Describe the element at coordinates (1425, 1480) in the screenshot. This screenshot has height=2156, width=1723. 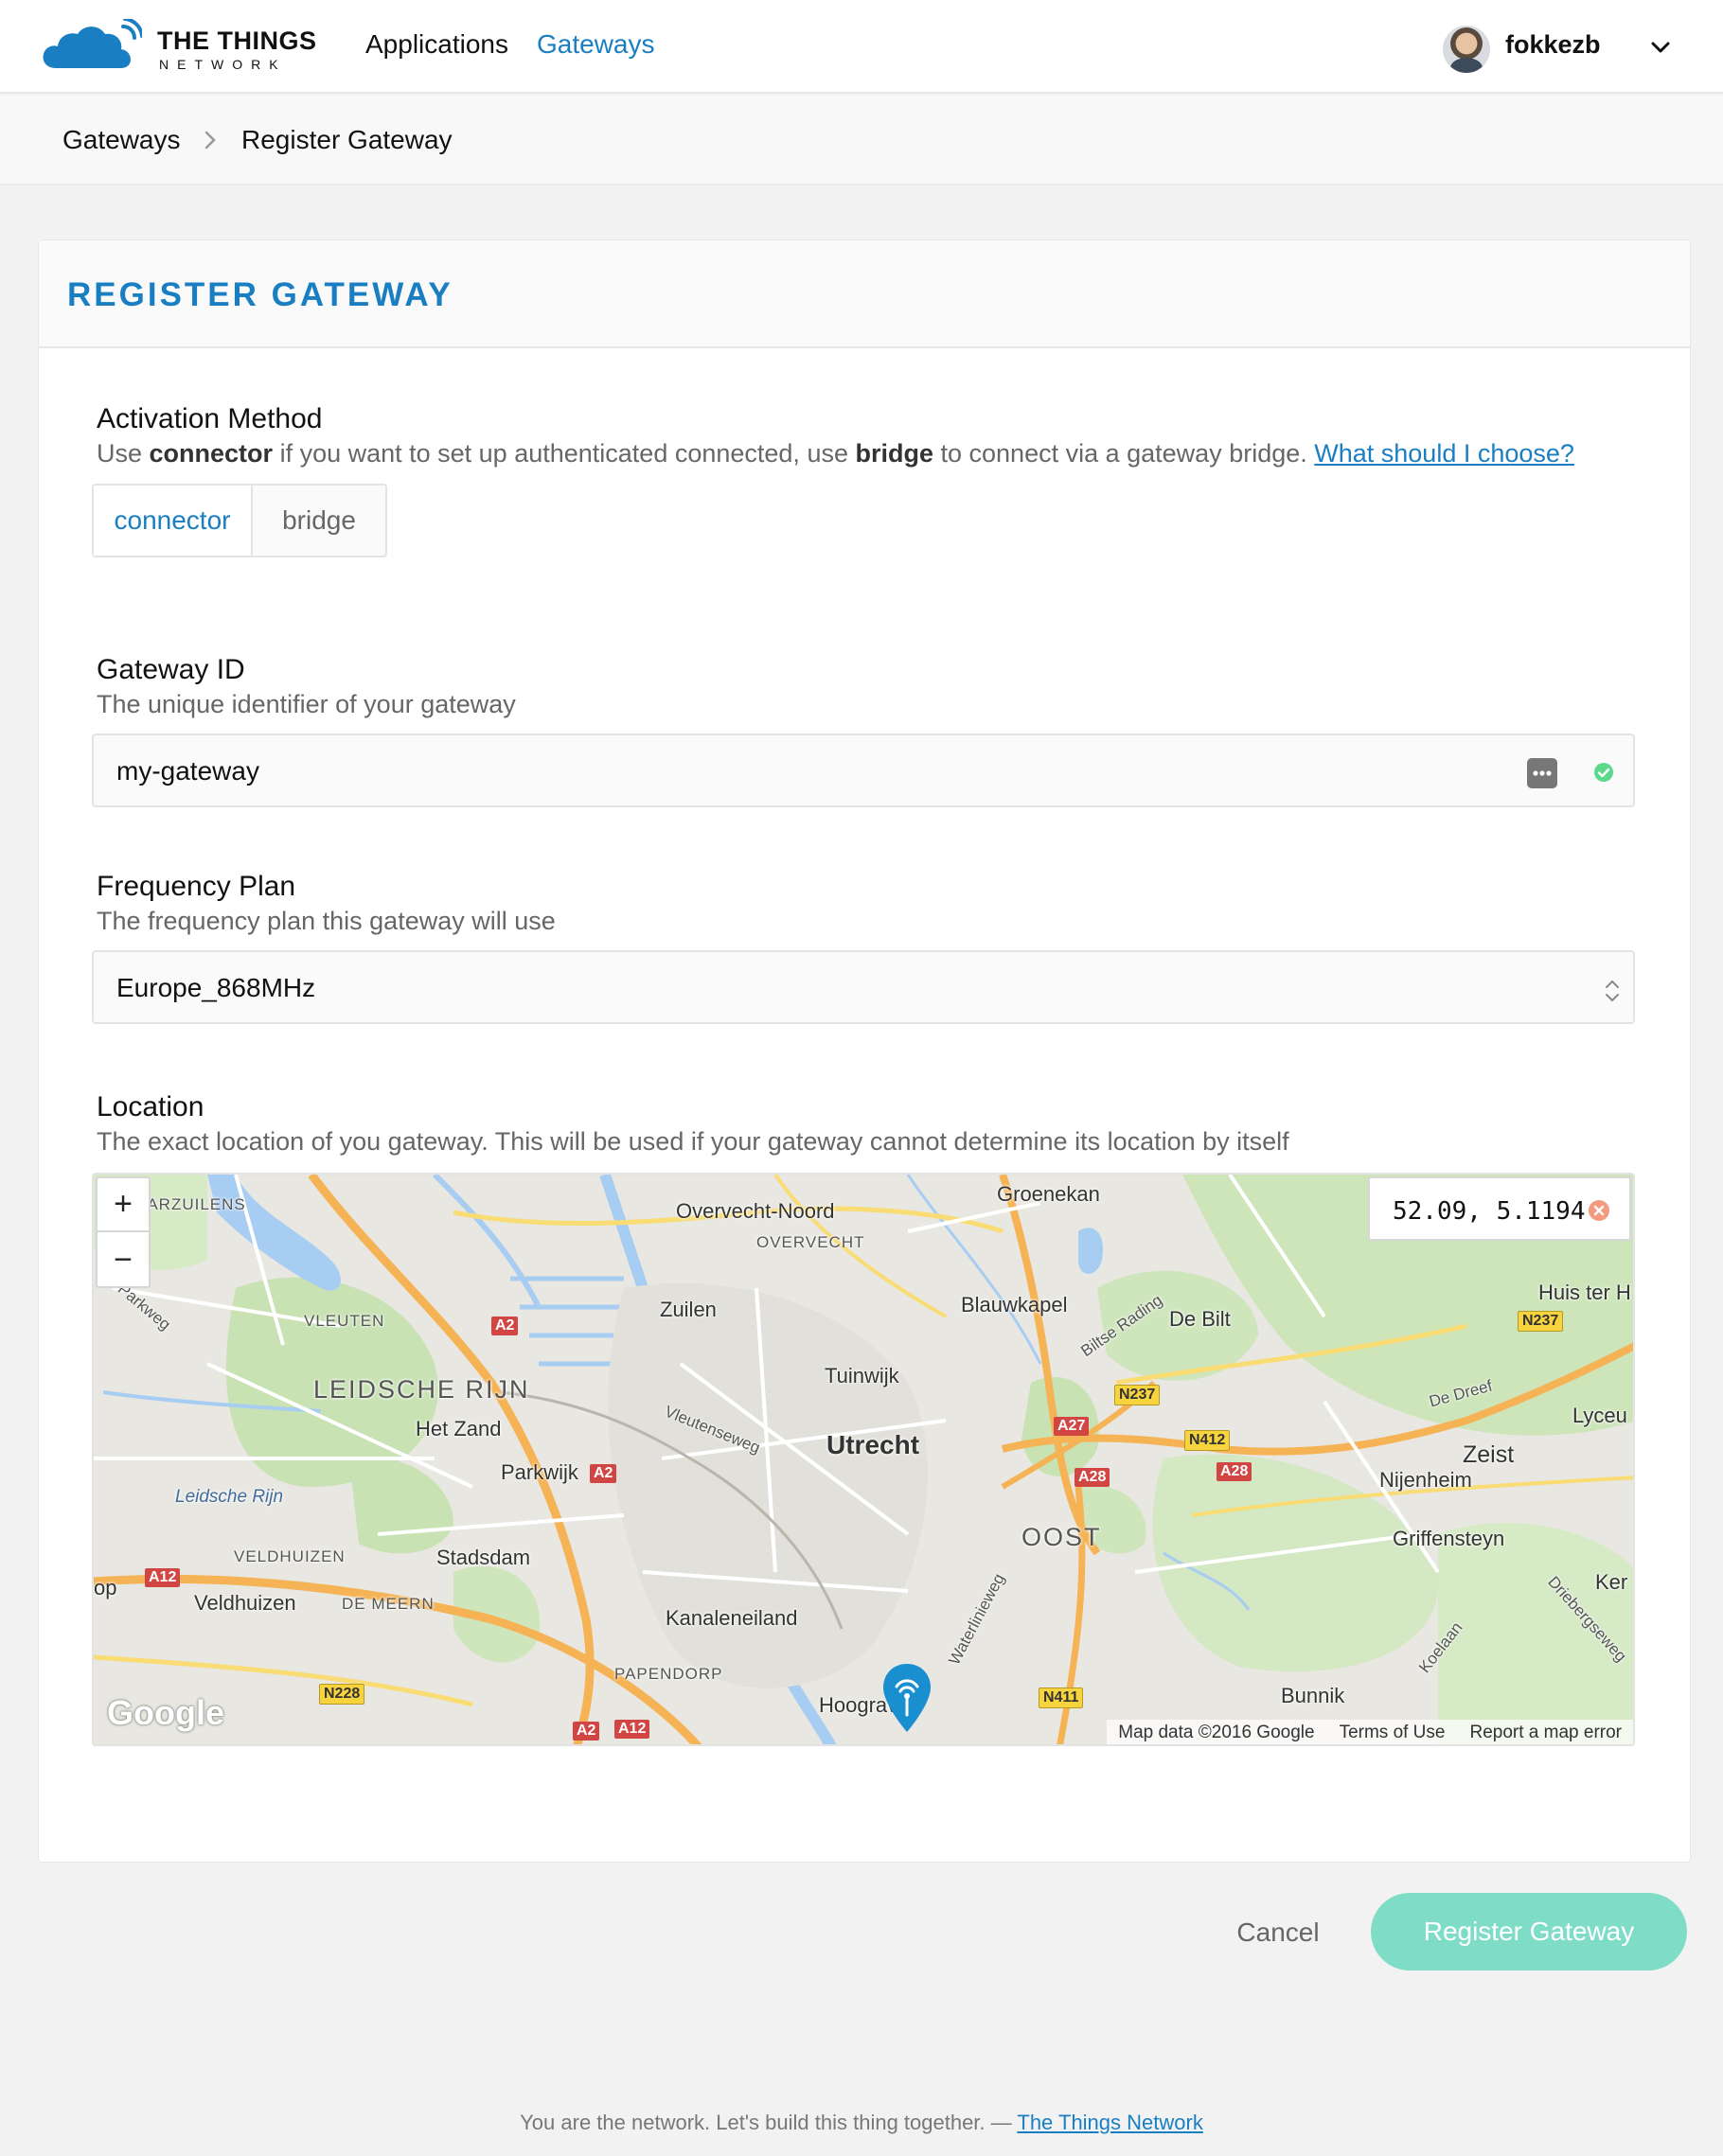
I see `map-label: Nijenheim` at that location.